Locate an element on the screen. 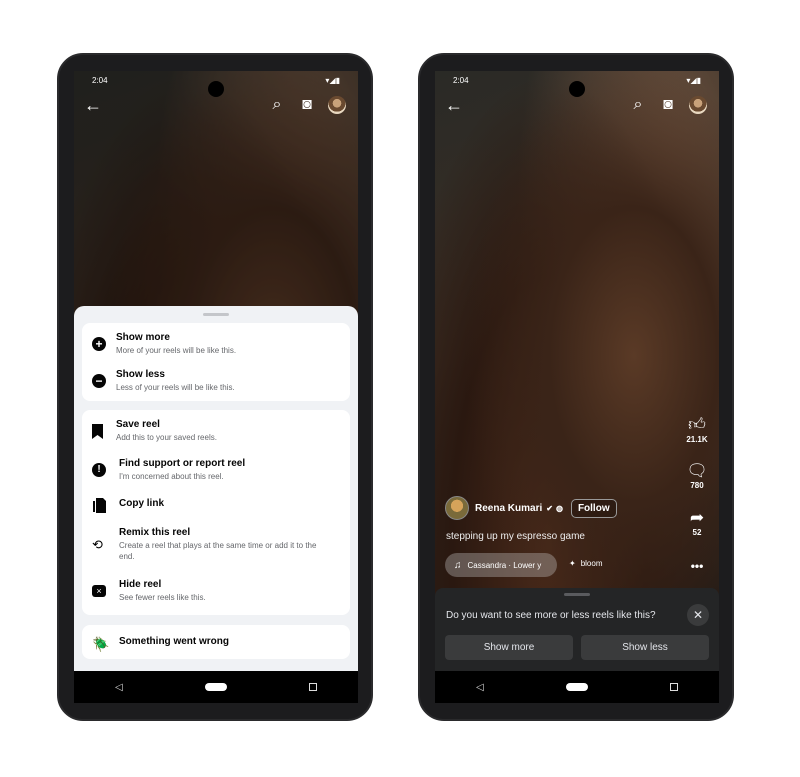  item-title: Something went wrong is located at coordinates (174, 641).